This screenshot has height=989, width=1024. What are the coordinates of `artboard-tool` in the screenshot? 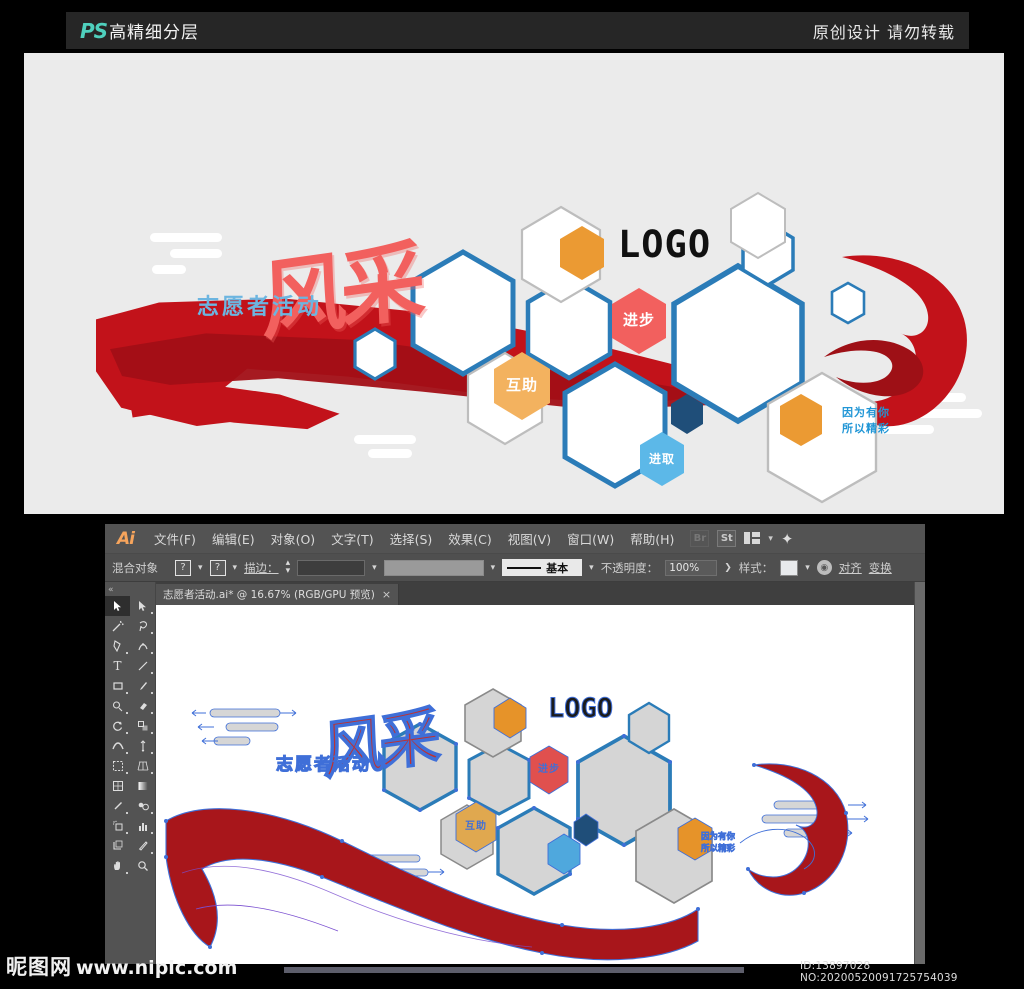 It's located at (117, 846).